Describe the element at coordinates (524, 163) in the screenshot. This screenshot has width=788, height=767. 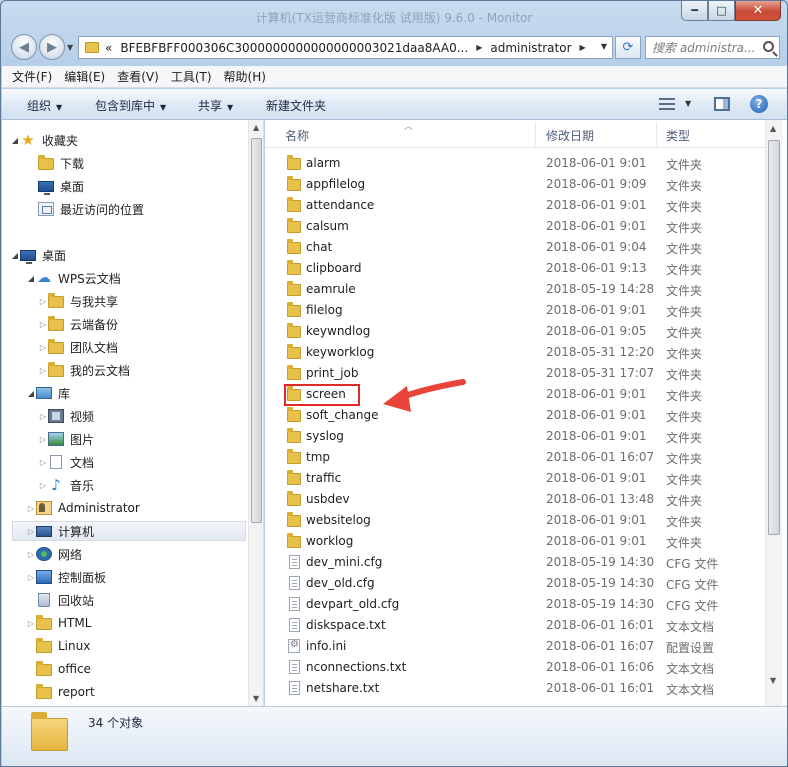
I see `file-row: alarm 2018-06-01 9:01 文件夹` at that location.